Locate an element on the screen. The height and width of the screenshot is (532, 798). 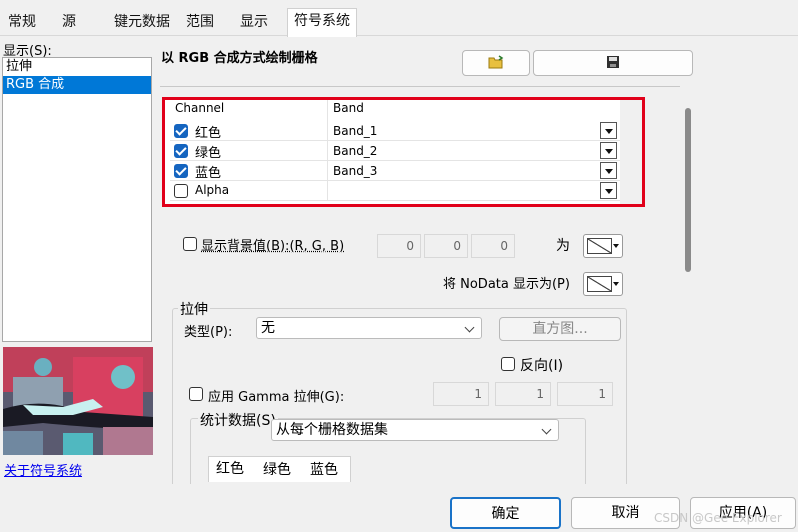
apply-gamma-checkbox is located at coordinates (196, 394).